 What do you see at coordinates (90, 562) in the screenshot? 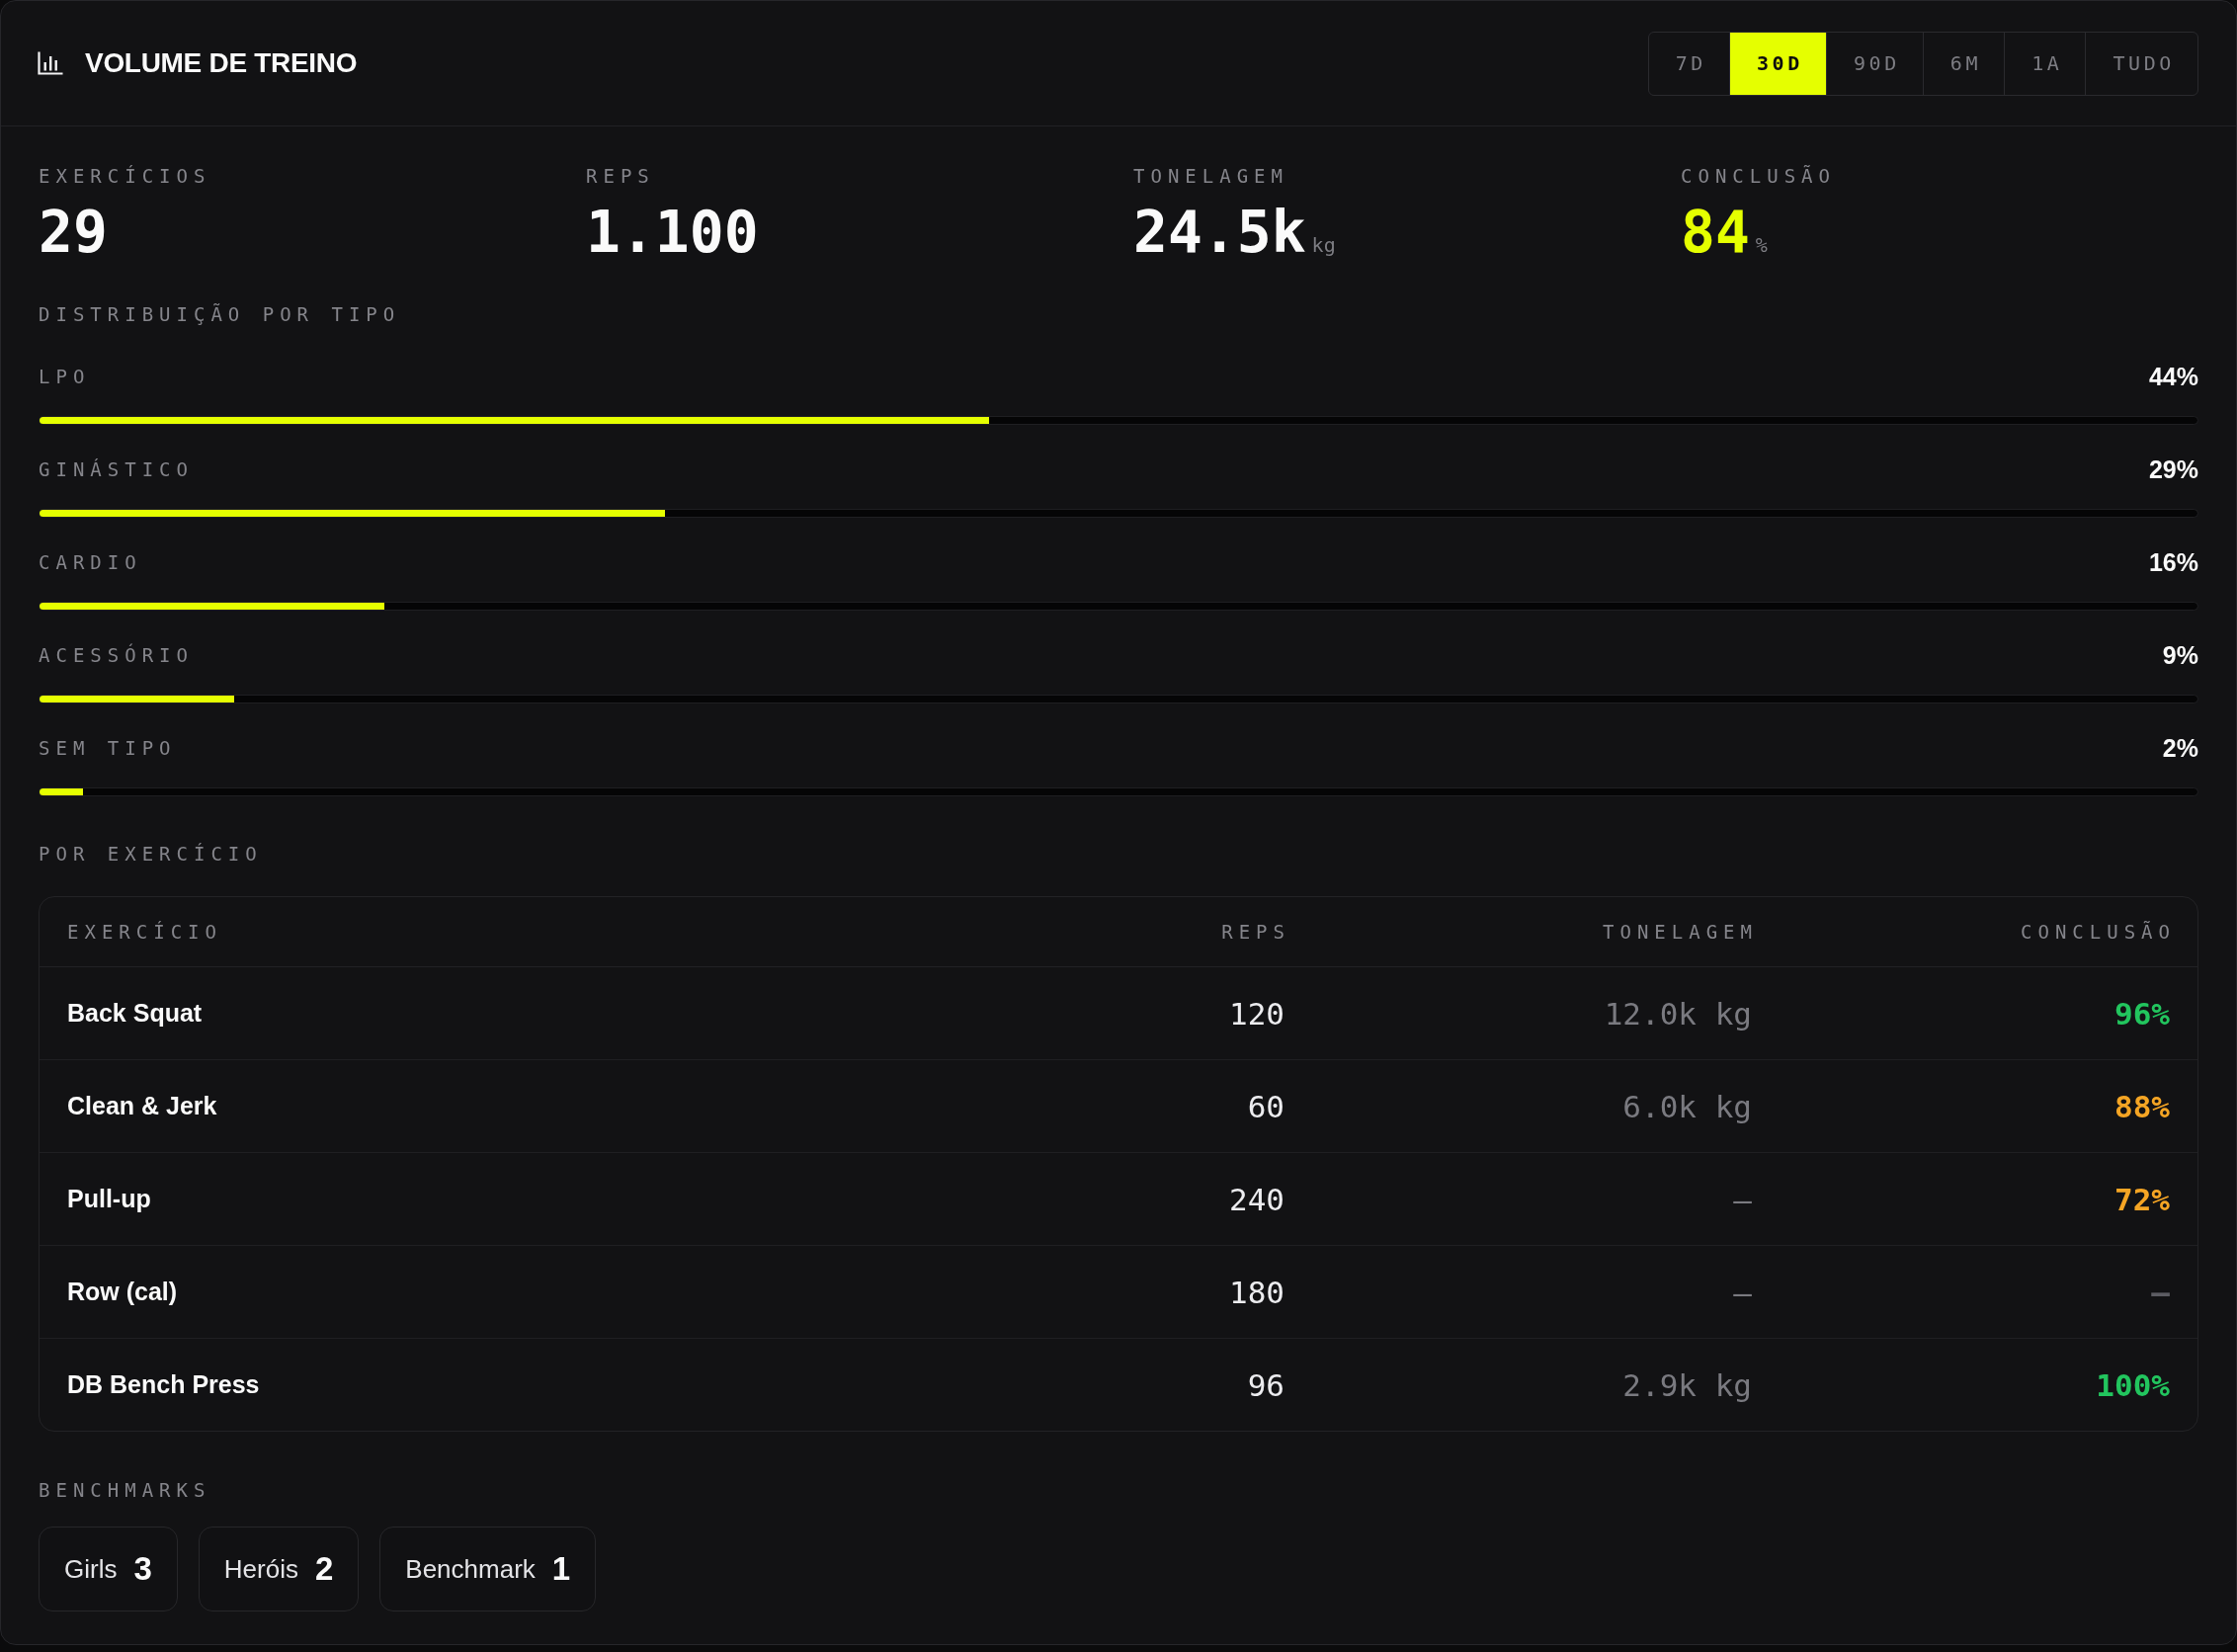
I see `type-label: CARDIO` at bounding box center [90, 562].